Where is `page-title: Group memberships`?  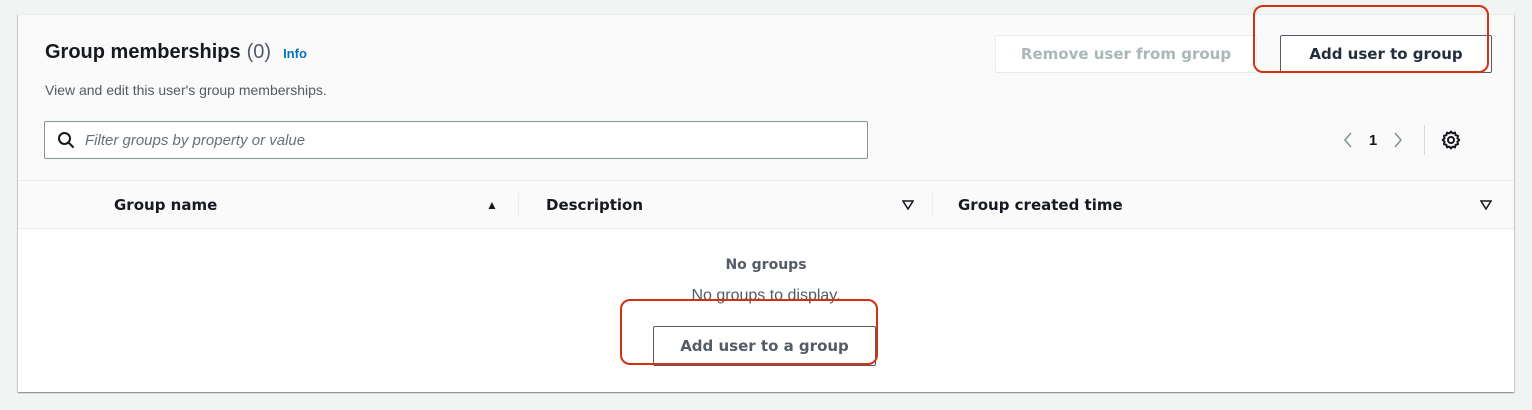 page-title: Group memberships is located at coordinates (143, 52).